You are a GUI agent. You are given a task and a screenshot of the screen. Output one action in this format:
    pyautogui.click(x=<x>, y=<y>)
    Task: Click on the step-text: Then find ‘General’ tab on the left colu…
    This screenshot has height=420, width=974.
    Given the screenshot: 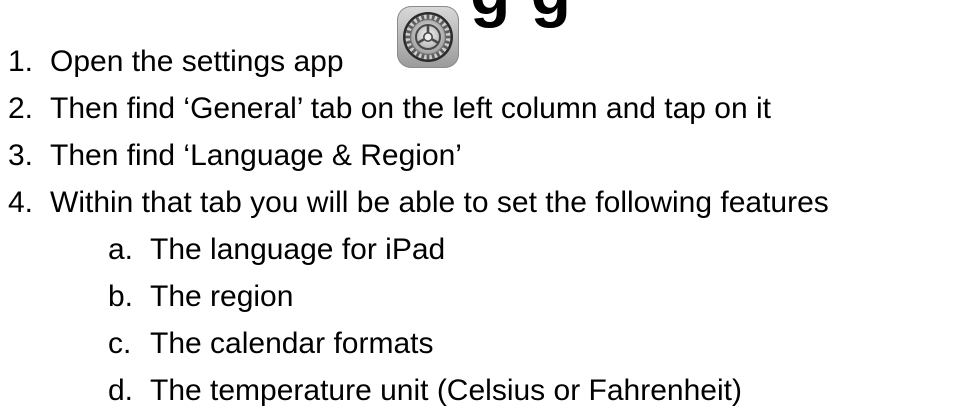 What is the action you would take?
    pyautogui.click(x=411, y=108)
    